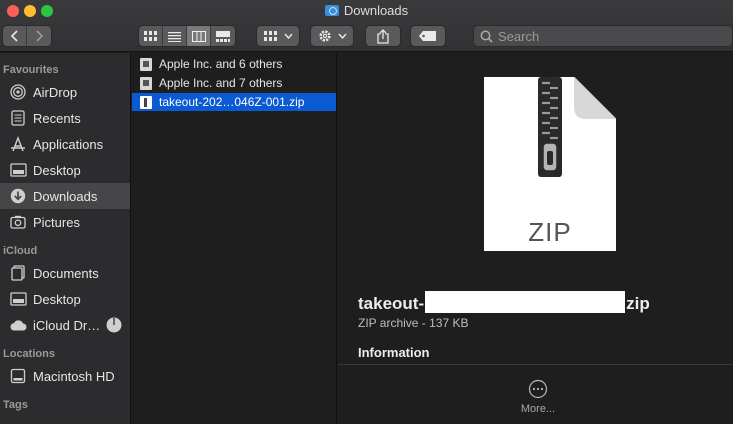  I want to click on group-by-button, so click(278, 36).